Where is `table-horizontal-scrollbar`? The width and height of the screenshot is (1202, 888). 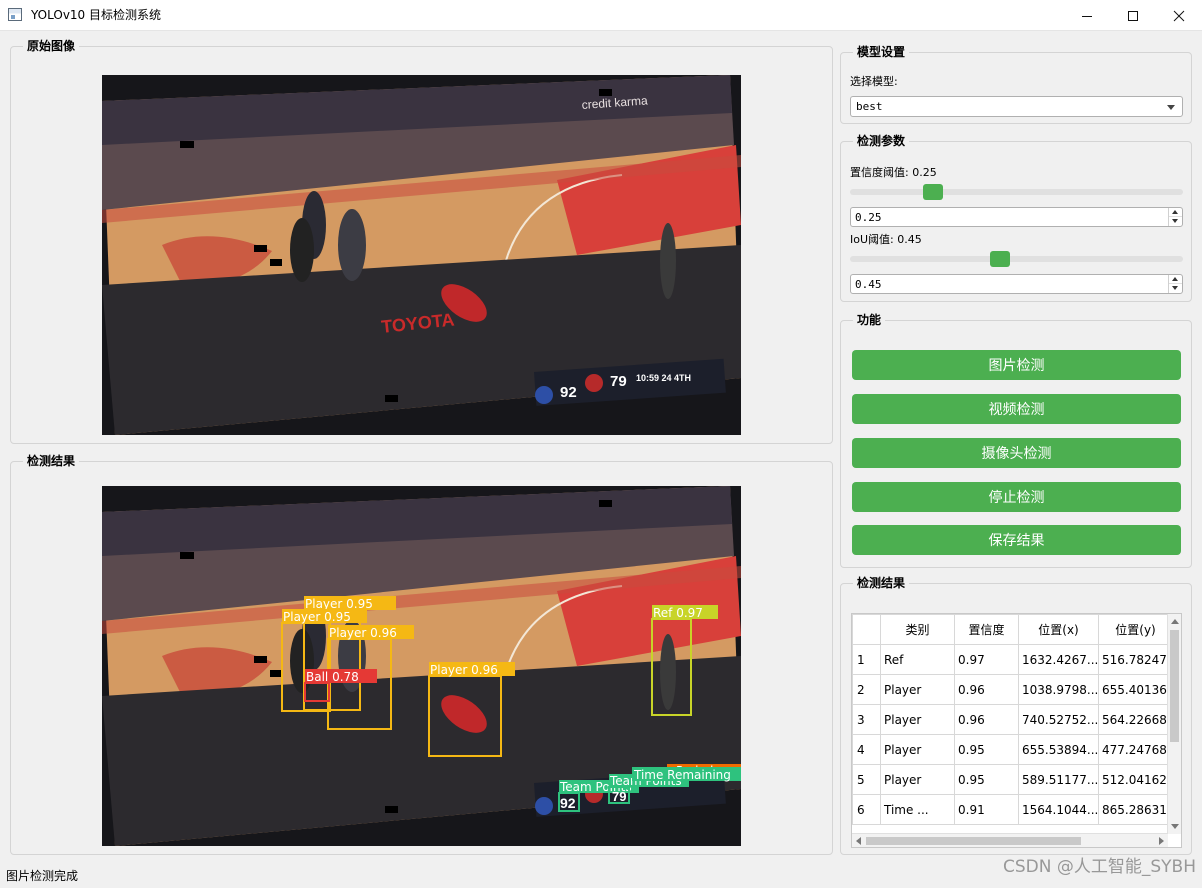 table-horizontal-scrollbar is located at coordinates (1010, 840).